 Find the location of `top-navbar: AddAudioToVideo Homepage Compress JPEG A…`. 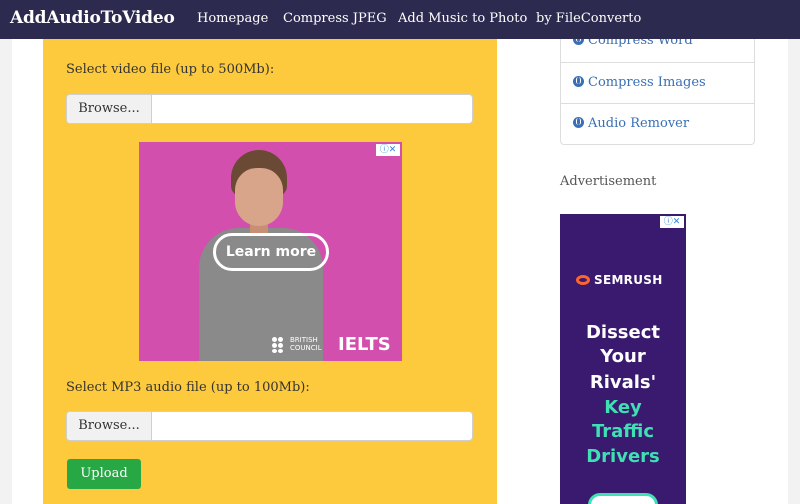

top-navbar: AddAudioToVideo Homepage Compress JPEG A… is located at coordinates (400, 19).